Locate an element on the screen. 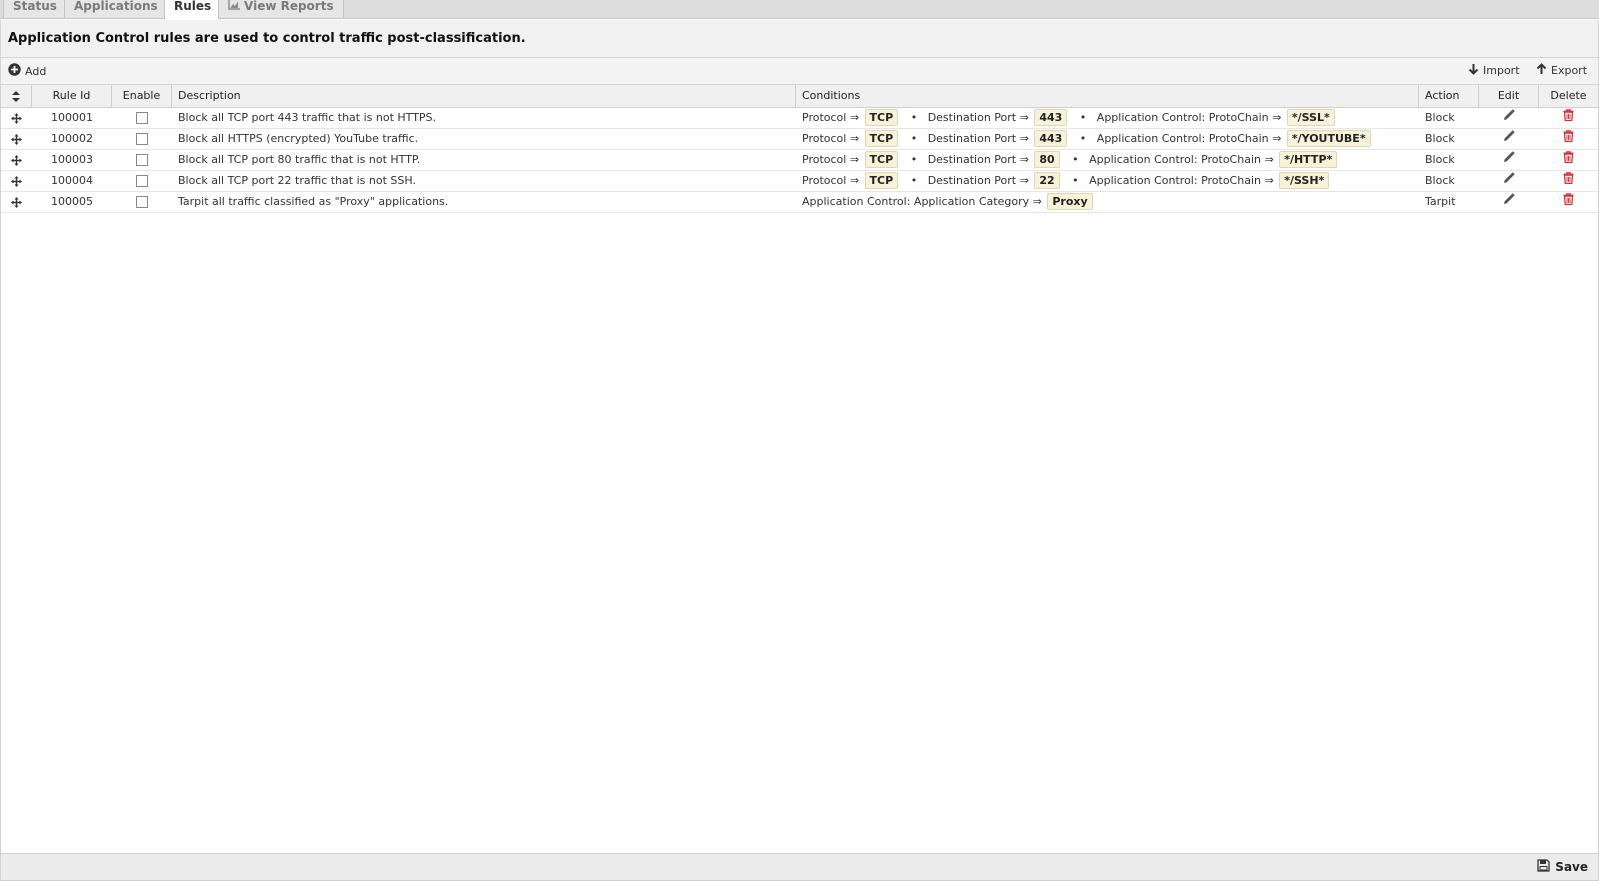 The width and height of the screenshot is (1599, 881). add-button: Add is located at coordinates (27, 71).